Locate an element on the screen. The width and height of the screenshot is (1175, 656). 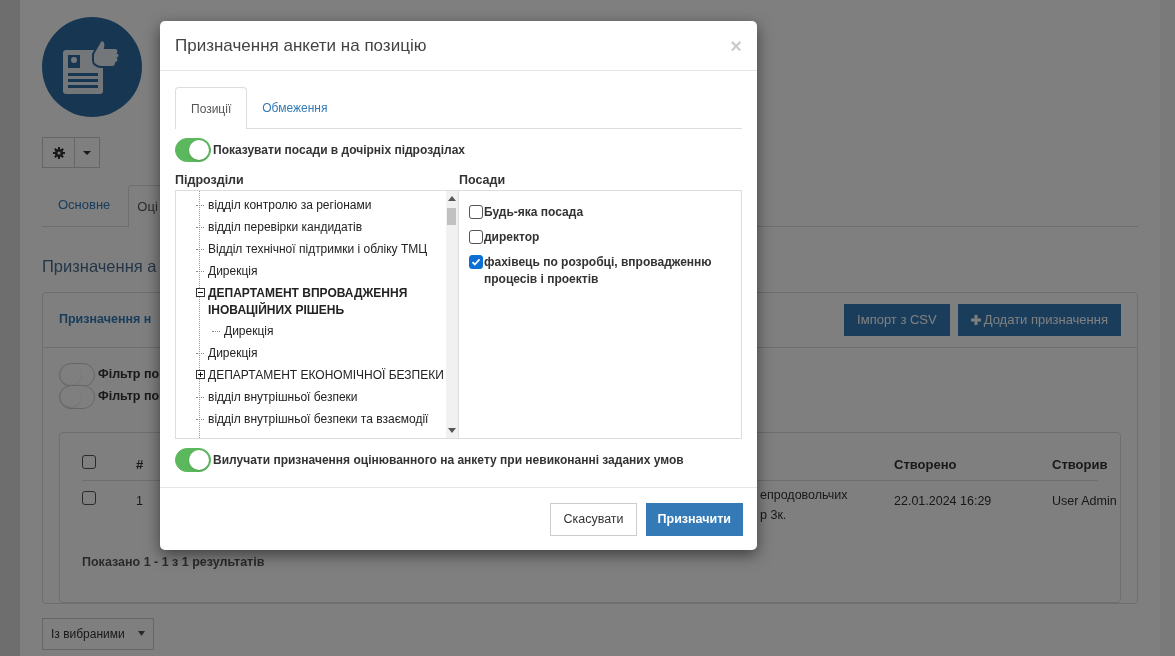
settings-icon is located at coordinates (58, 152).